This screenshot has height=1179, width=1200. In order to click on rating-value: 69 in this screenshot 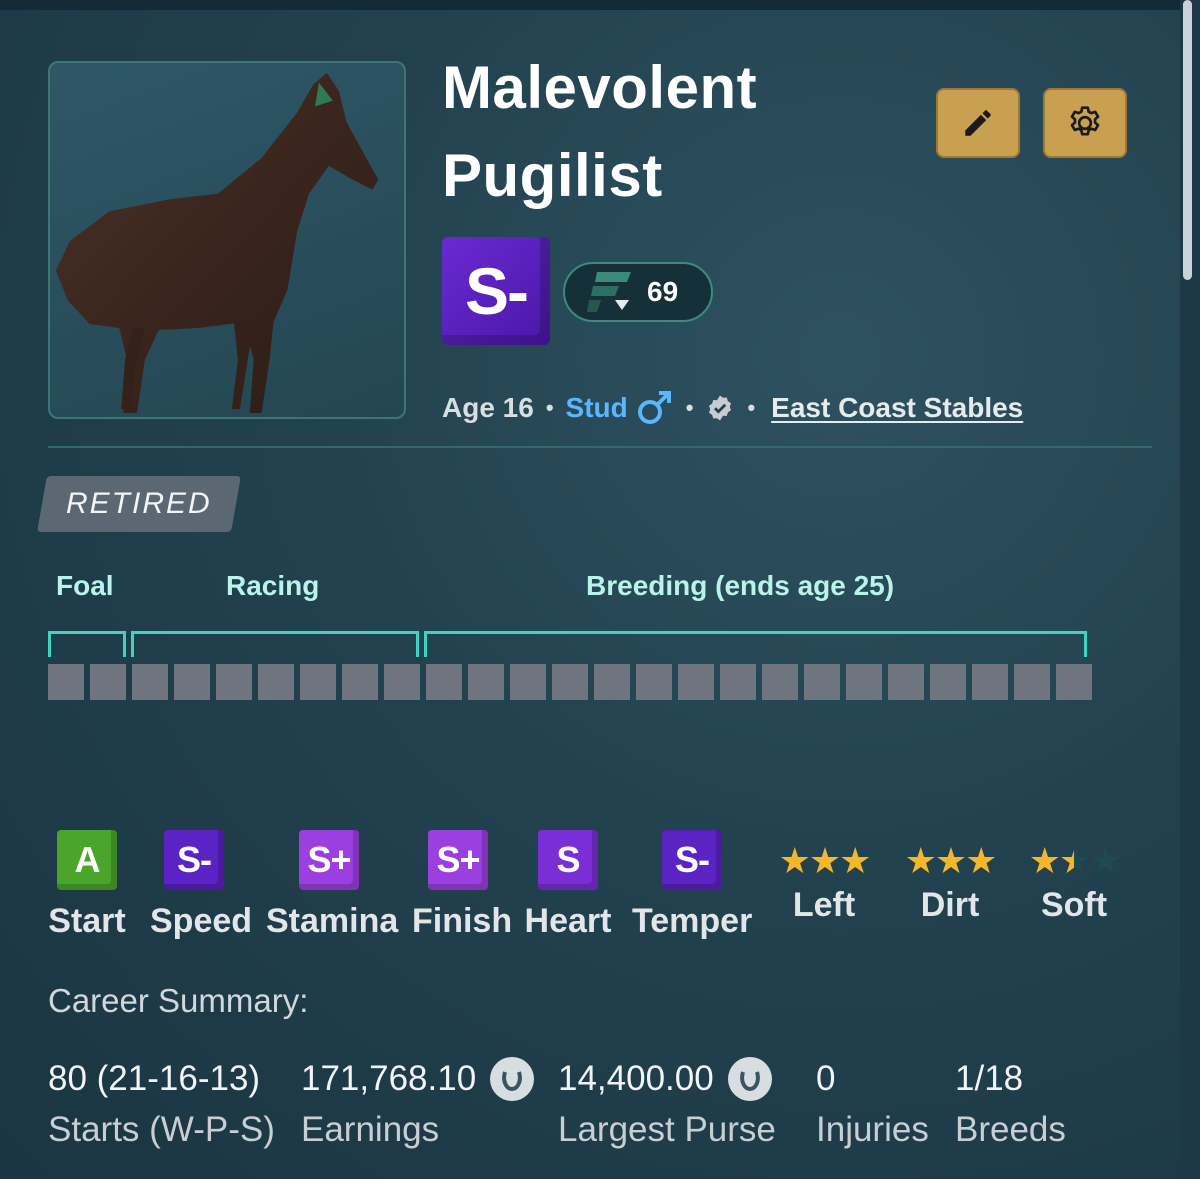, I will do `click(663, 291)`.